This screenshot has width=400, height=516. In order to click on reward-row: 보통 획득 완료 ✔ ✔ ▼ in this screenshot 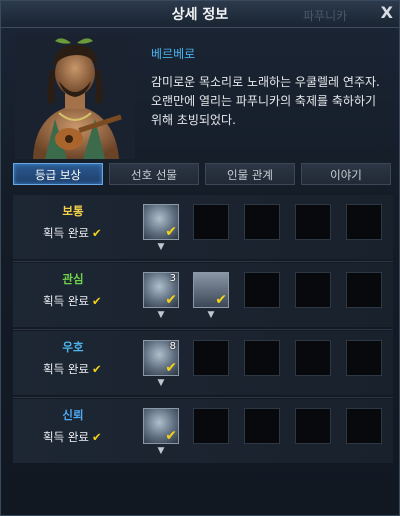, I will do `click(203, 227)`.